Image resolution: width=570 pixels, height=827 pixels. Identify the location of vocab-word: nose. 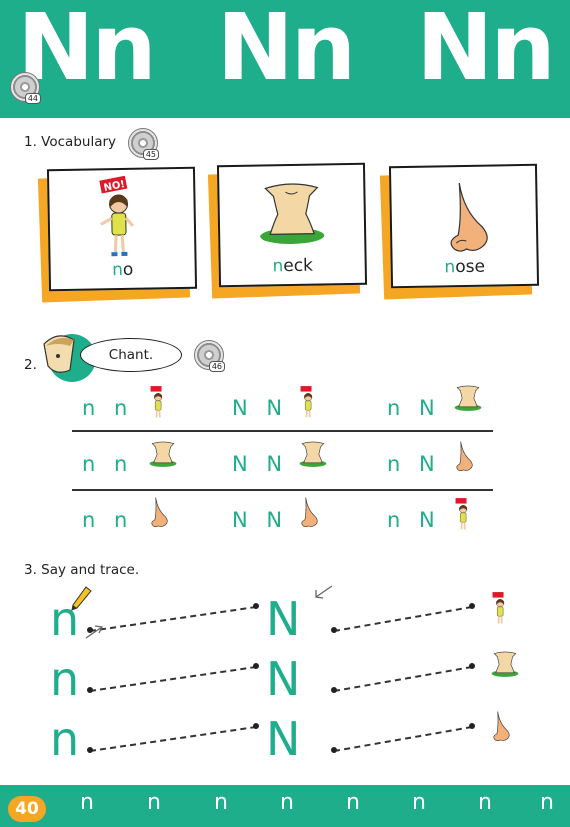
(465, 267).